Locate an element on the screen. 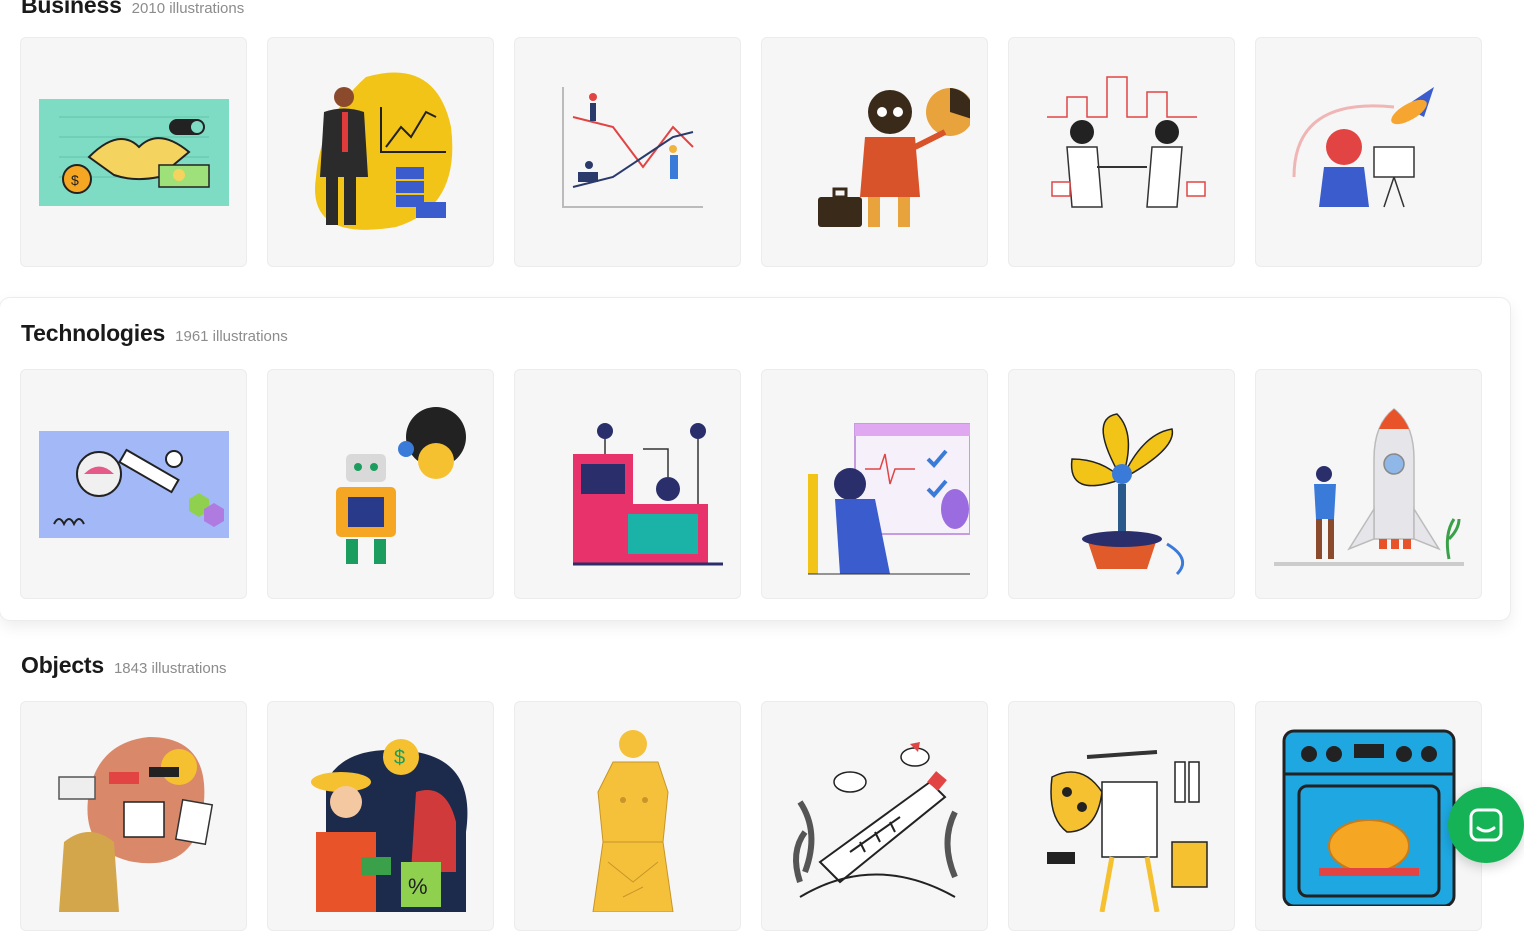  section-title: Business is located at coordinates (71, 9).